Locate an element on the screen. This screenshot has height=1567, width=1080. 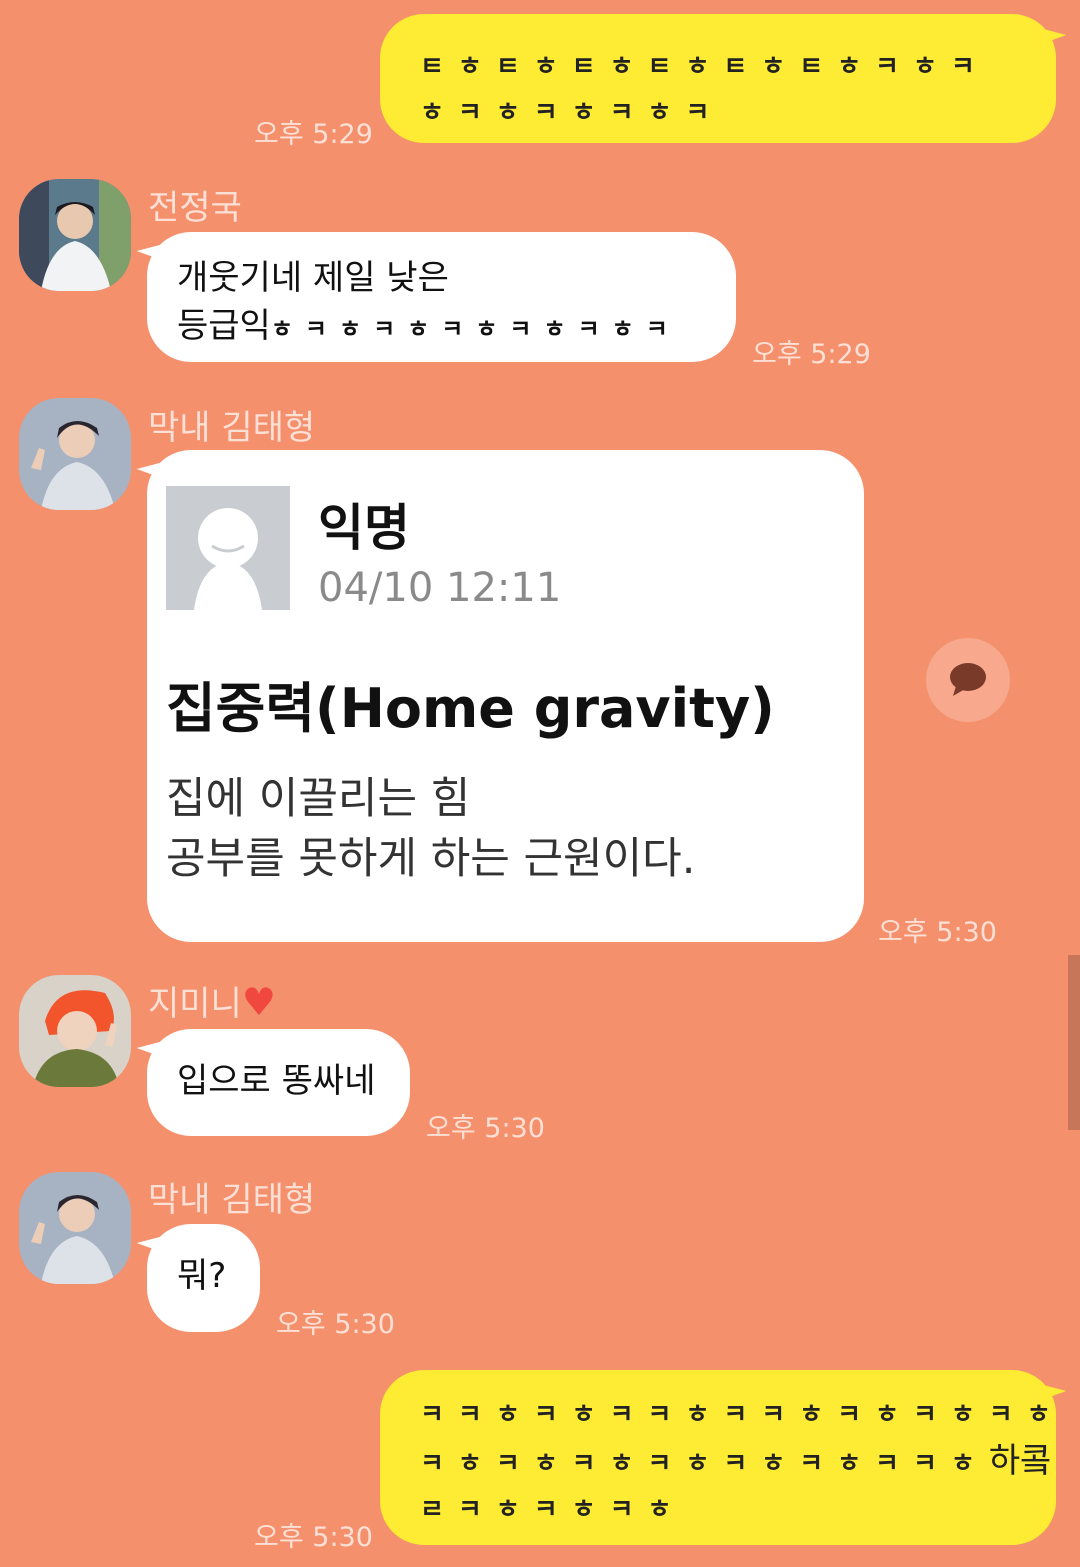
avatar-jungkook is located at coordinates (75, 235).